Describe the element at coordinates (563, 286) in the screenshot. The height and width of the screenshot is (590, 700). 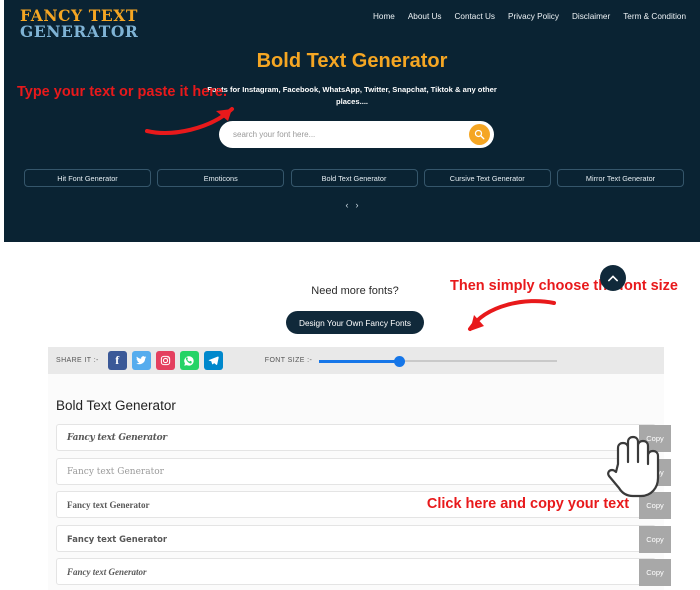
I see `annotation-choose-size: Then simply choose the font size` at that location.